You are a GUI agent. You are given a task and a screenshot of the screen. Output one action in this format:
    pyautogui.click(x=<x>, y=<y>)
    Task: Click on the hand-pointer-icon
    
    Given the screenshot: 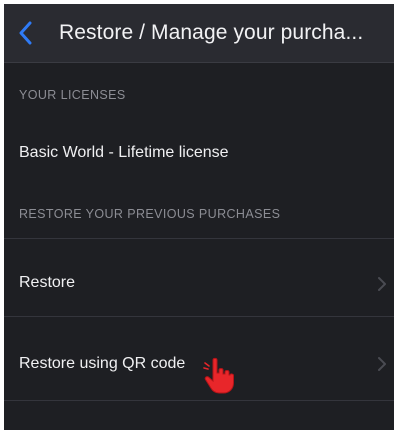 What is the action you would take?
    pyautogui.click(x=218, y=375)
    